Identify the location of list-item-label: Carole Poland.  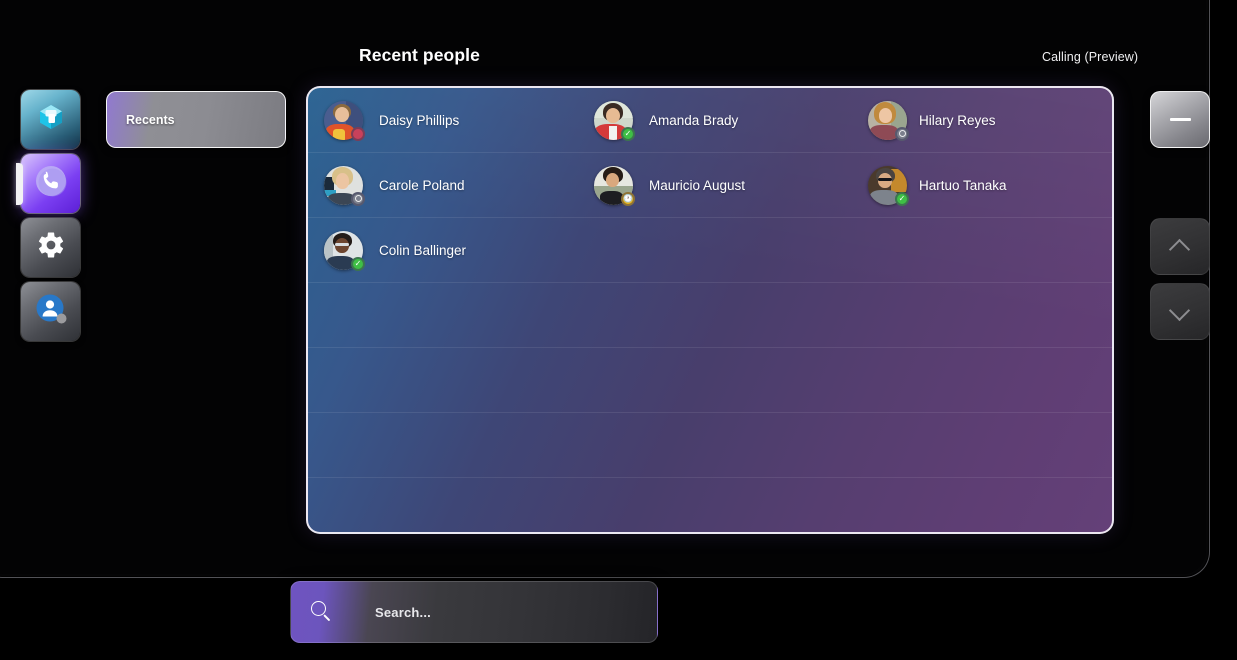
(422, 185).